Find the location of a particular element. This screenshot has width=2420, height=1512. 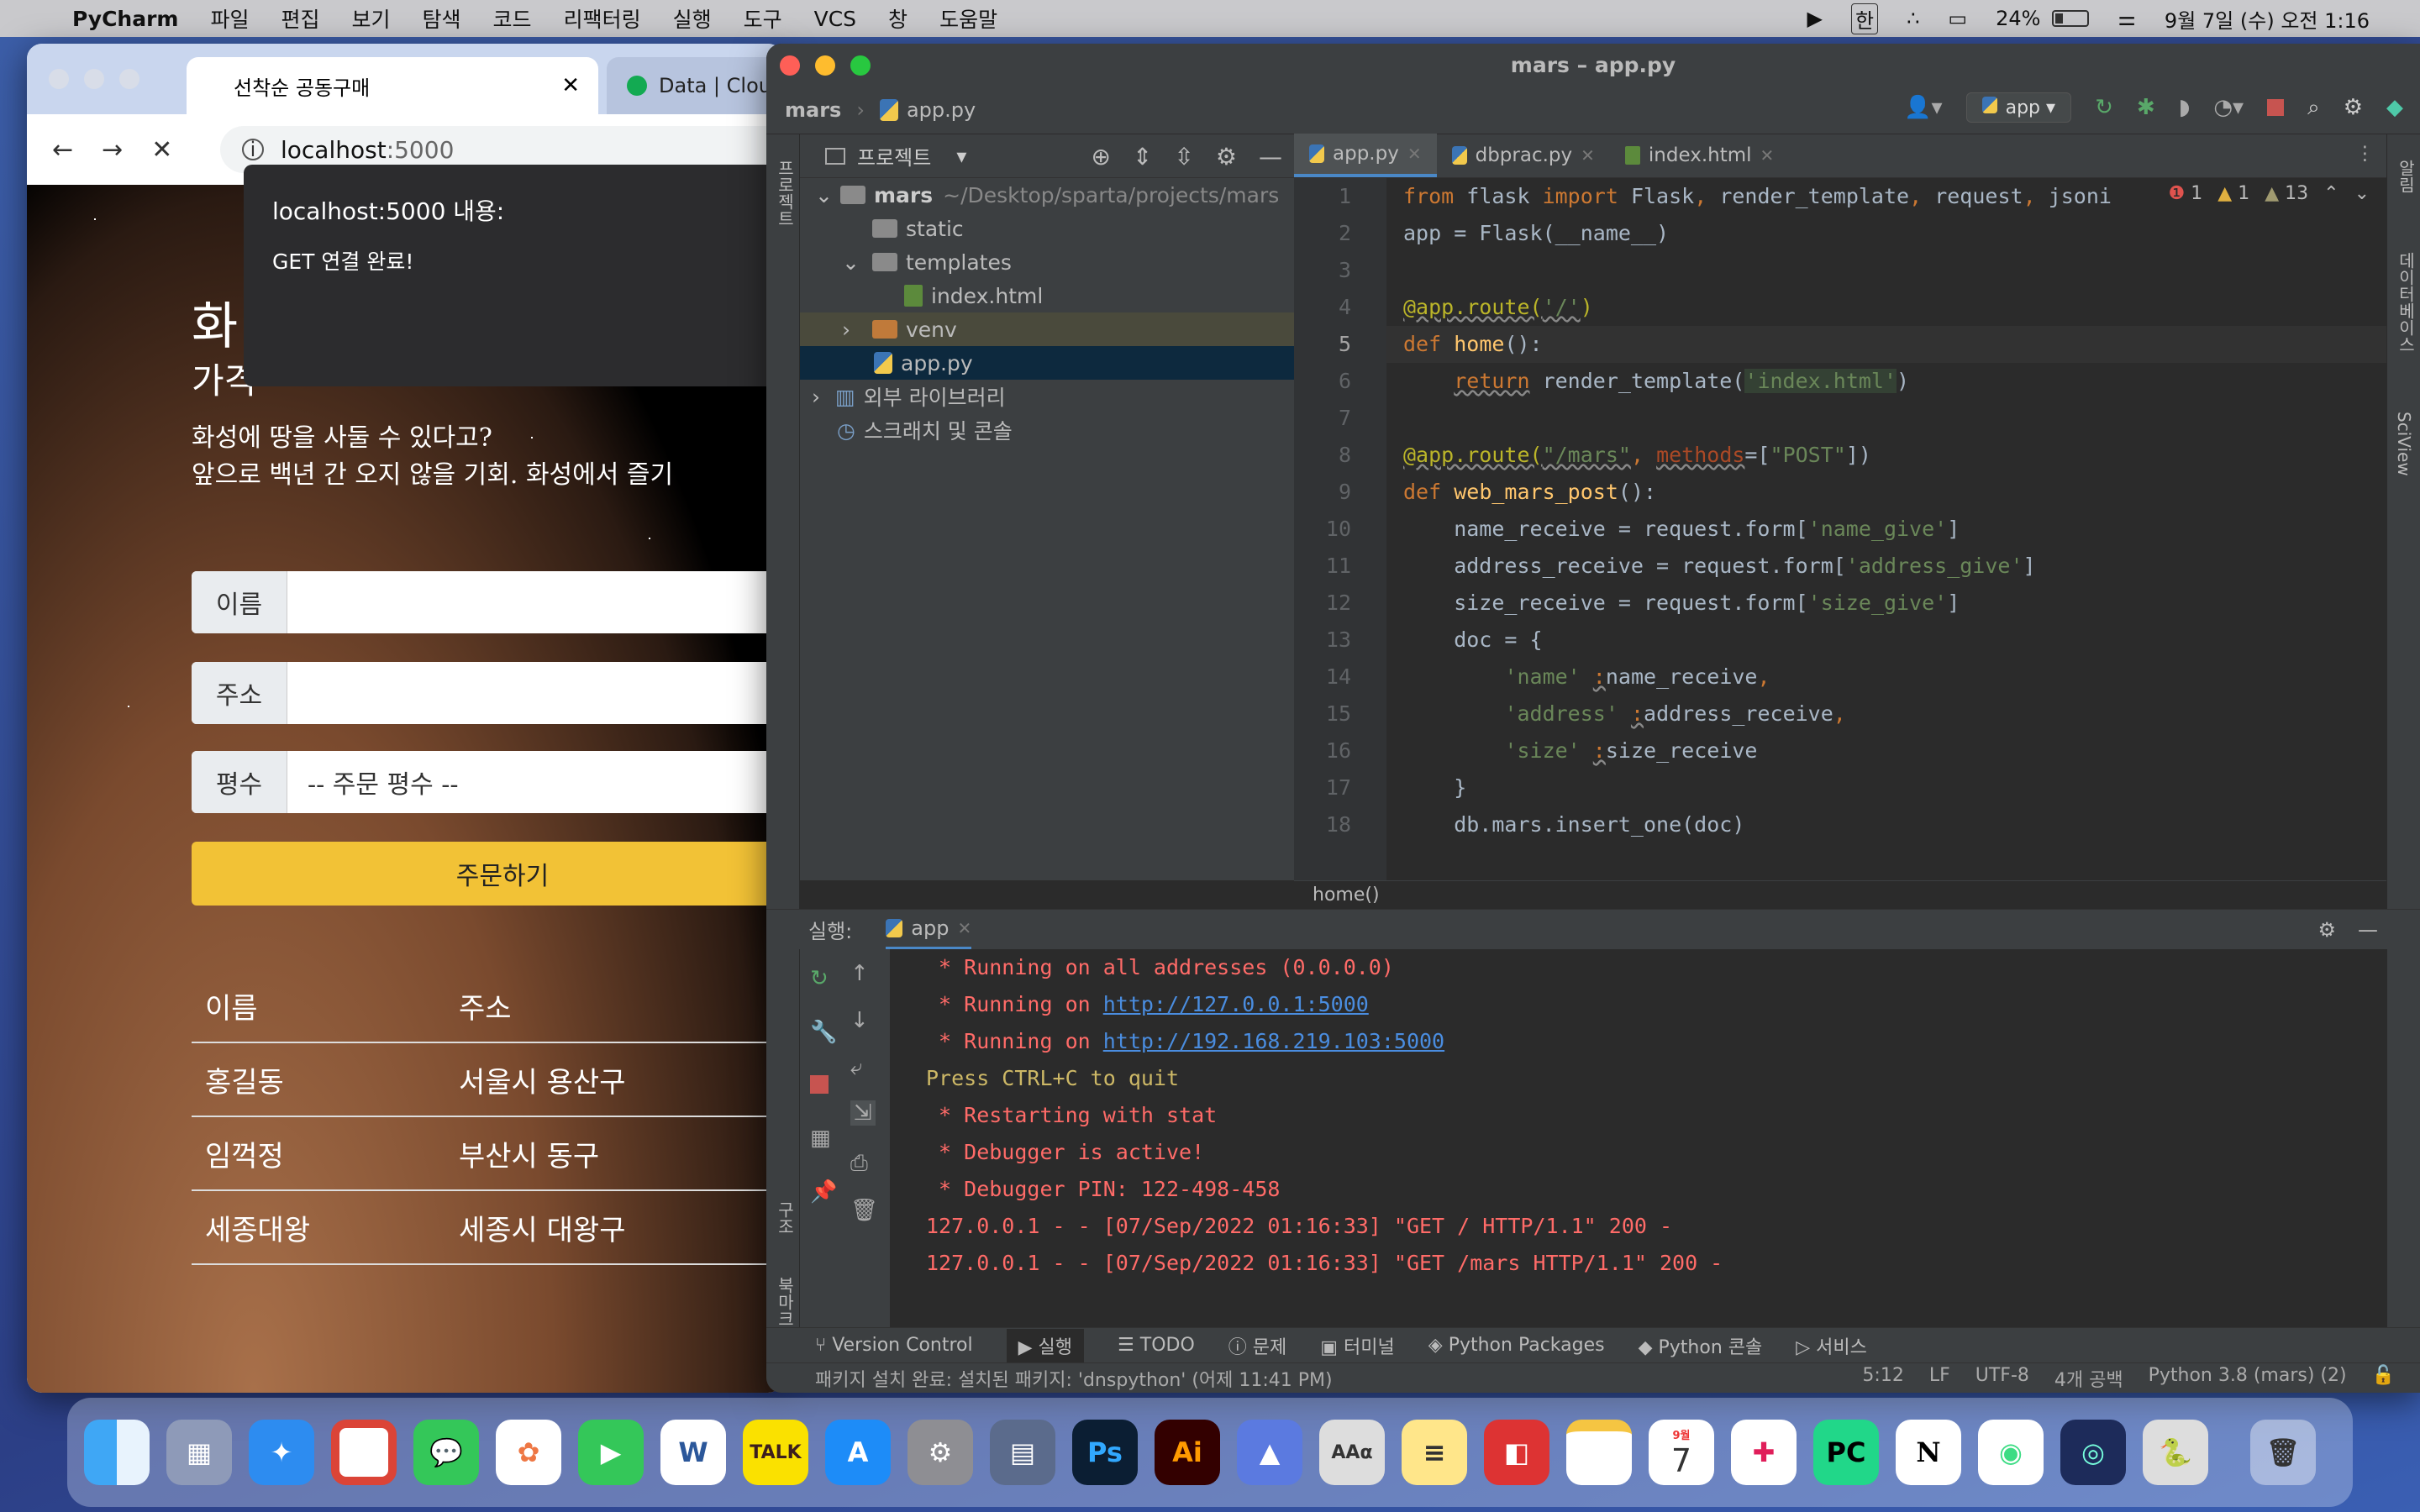

pin-icon: 📌 is located at coordinates (824, 1192).